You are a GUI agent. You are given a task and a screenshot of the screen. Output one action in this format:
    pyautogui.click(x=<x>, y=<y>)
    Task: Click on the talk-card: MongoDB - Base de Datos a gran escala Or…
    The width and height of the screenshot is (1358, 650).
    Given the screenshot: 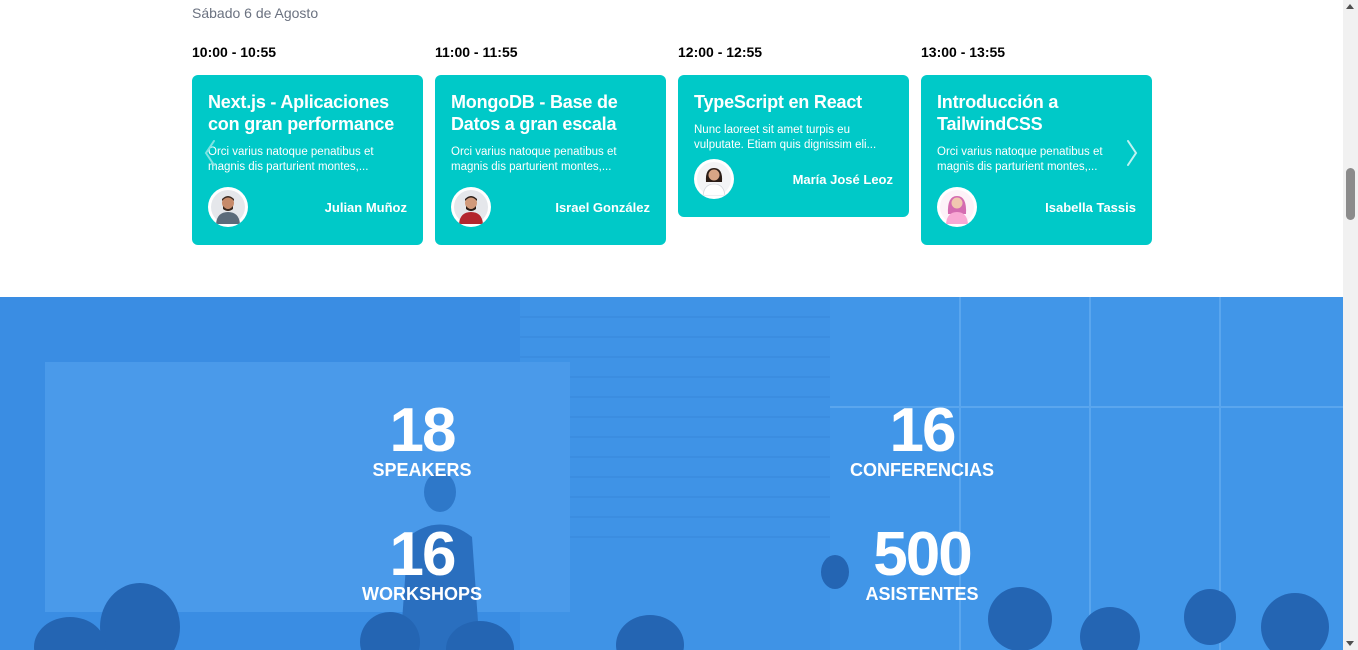 What is the action you would take?
    pyautogui.click(x=550, y=160)
    